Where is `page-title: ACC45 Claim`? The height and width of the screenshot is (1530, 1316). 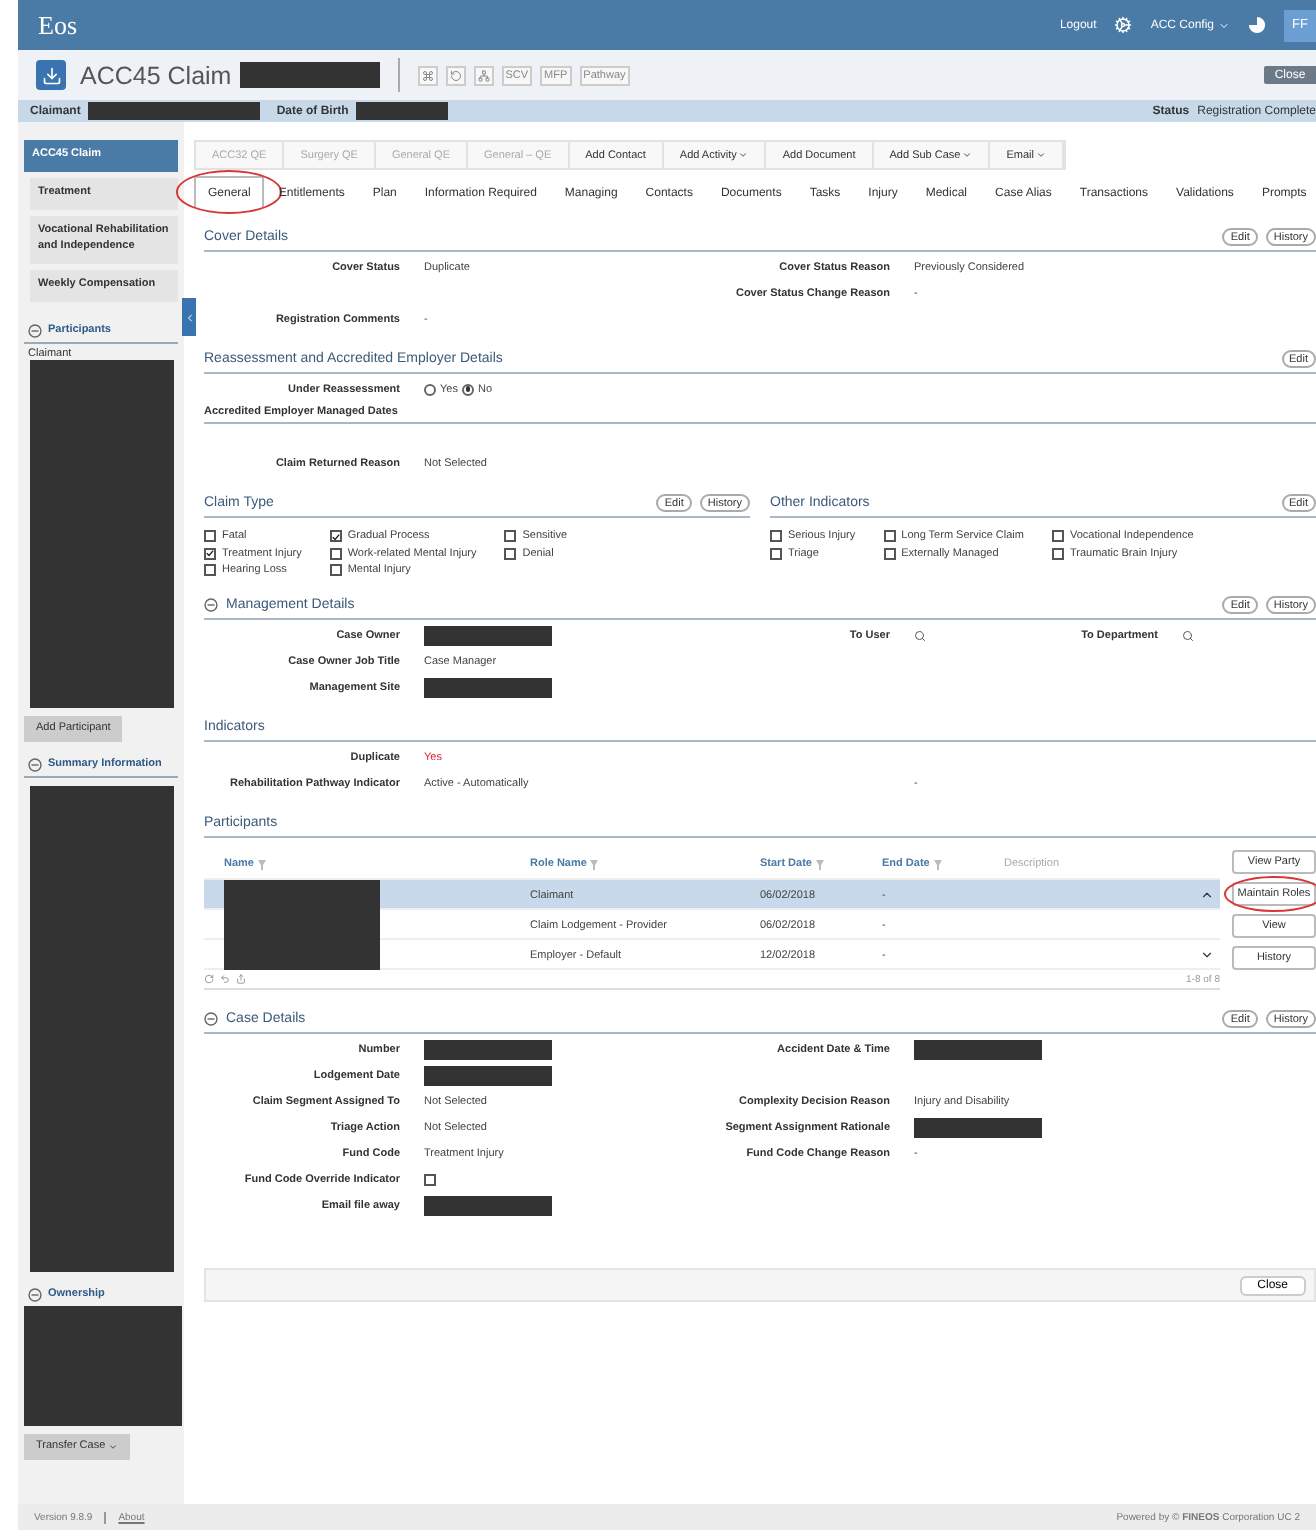 page-title: ACC45 Claim is located at coordinates (156, 75).